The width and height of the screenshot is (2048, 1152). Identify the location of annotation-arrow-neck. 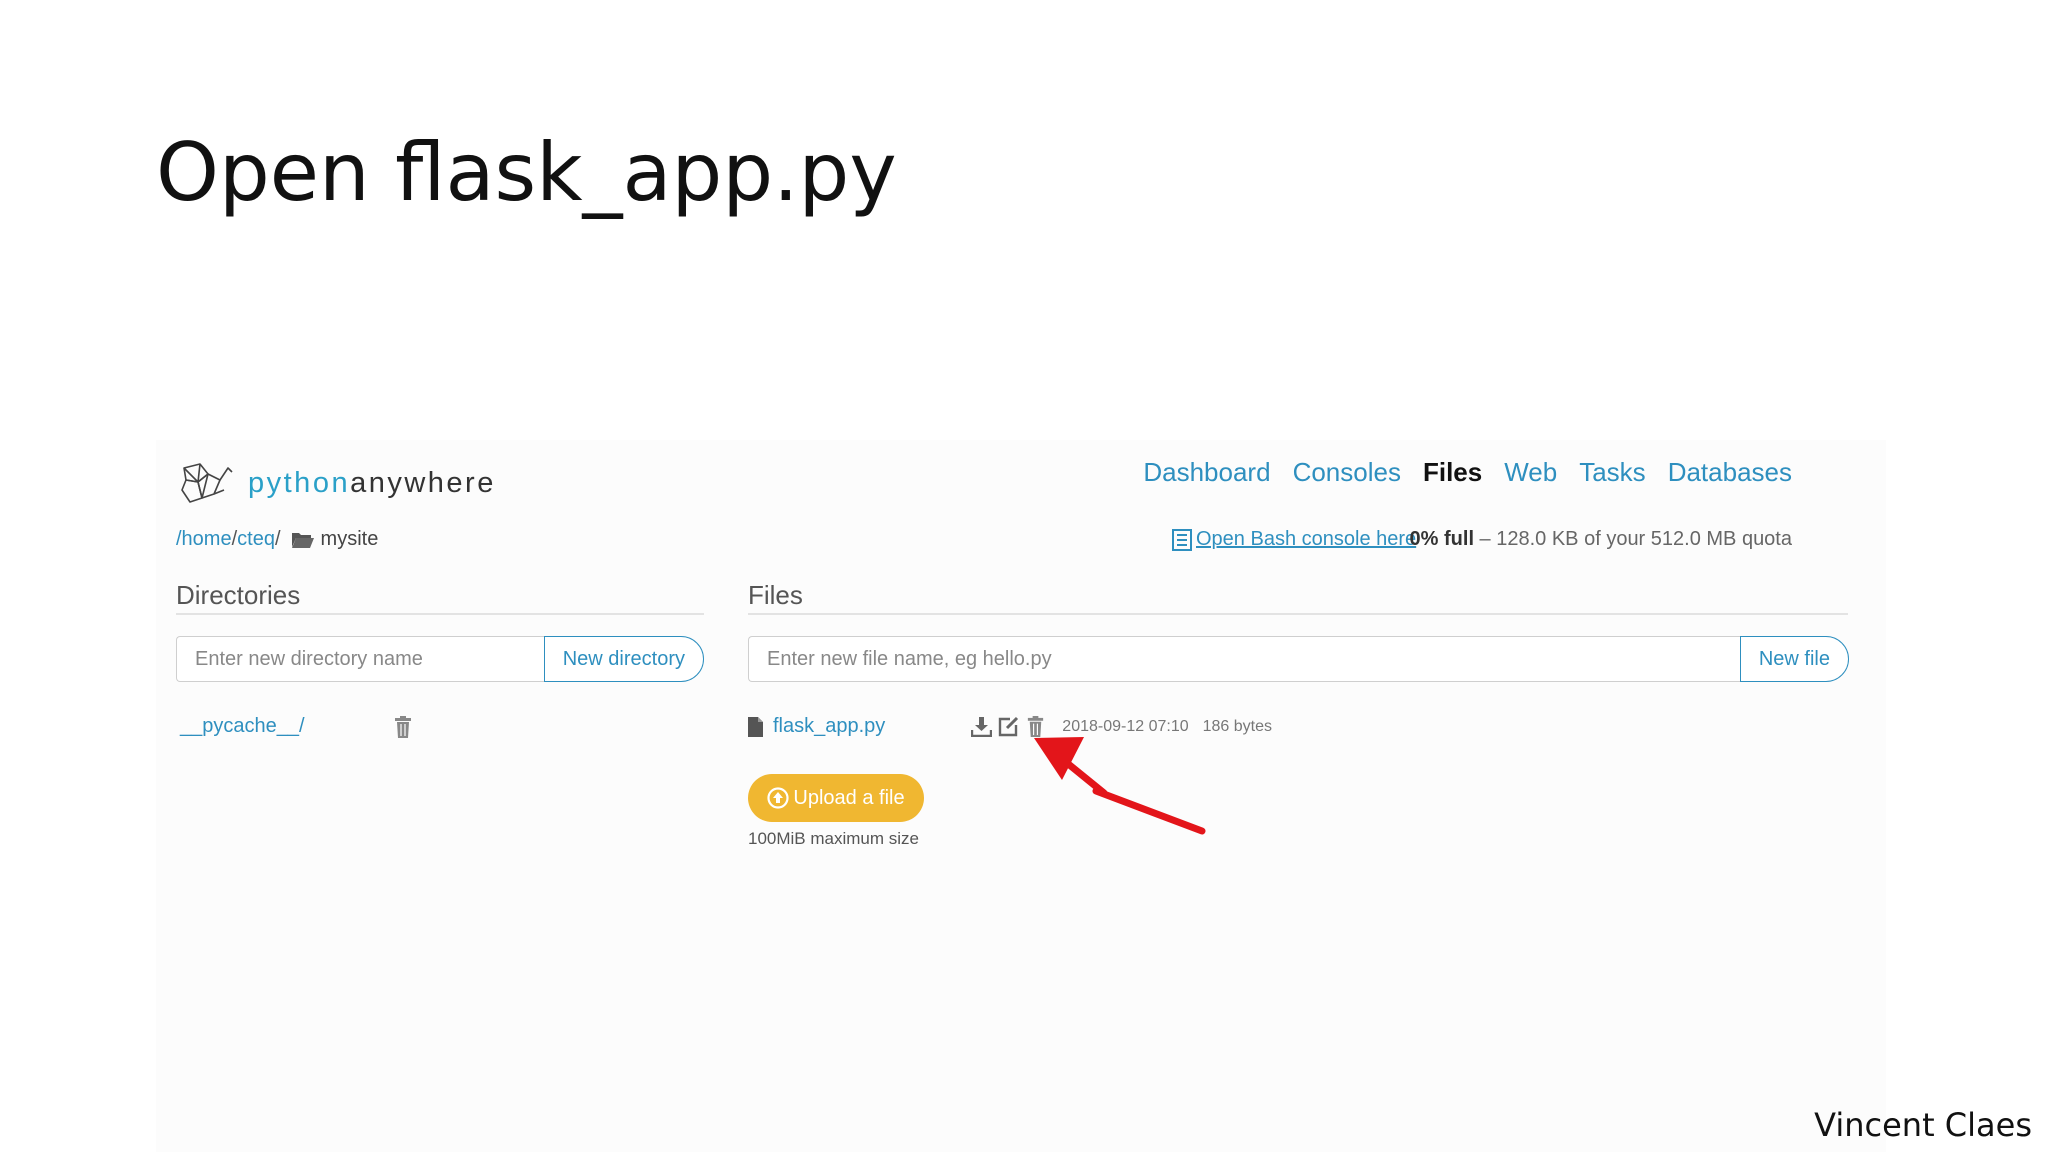
(1080, 773).